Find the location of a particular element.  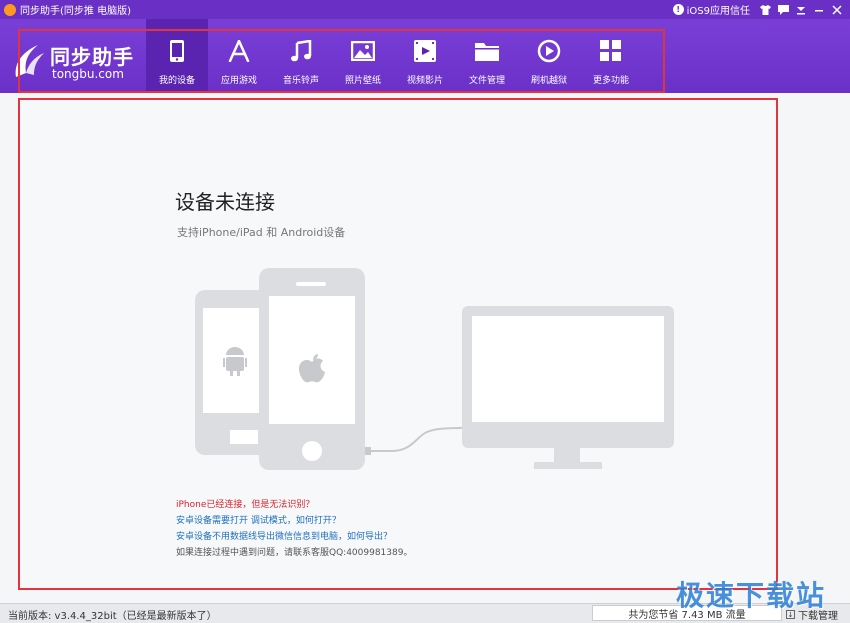

ios9-trust-link: ! iOS9应用信任 is located at coordinates (711, 9).